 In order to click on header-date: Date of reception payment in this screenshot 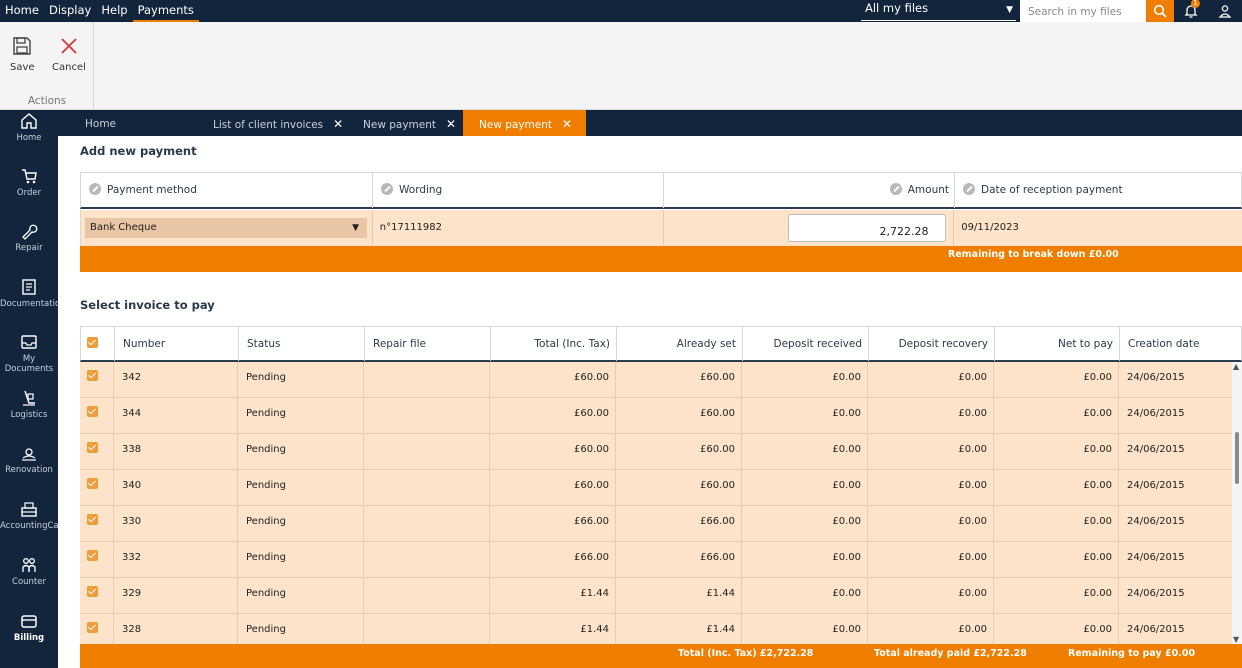, I will do `click(1098, 190)`.